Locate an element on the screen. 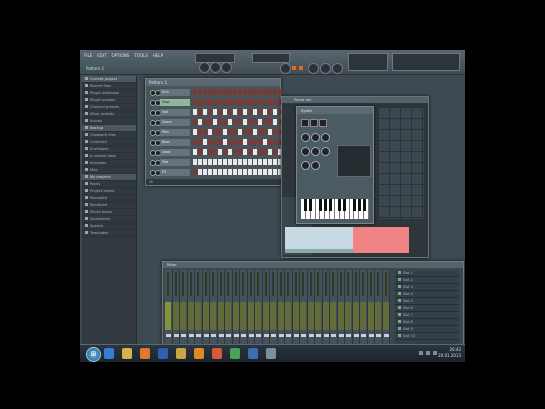  browser-item: Scores is located at coordinates (109, 121).